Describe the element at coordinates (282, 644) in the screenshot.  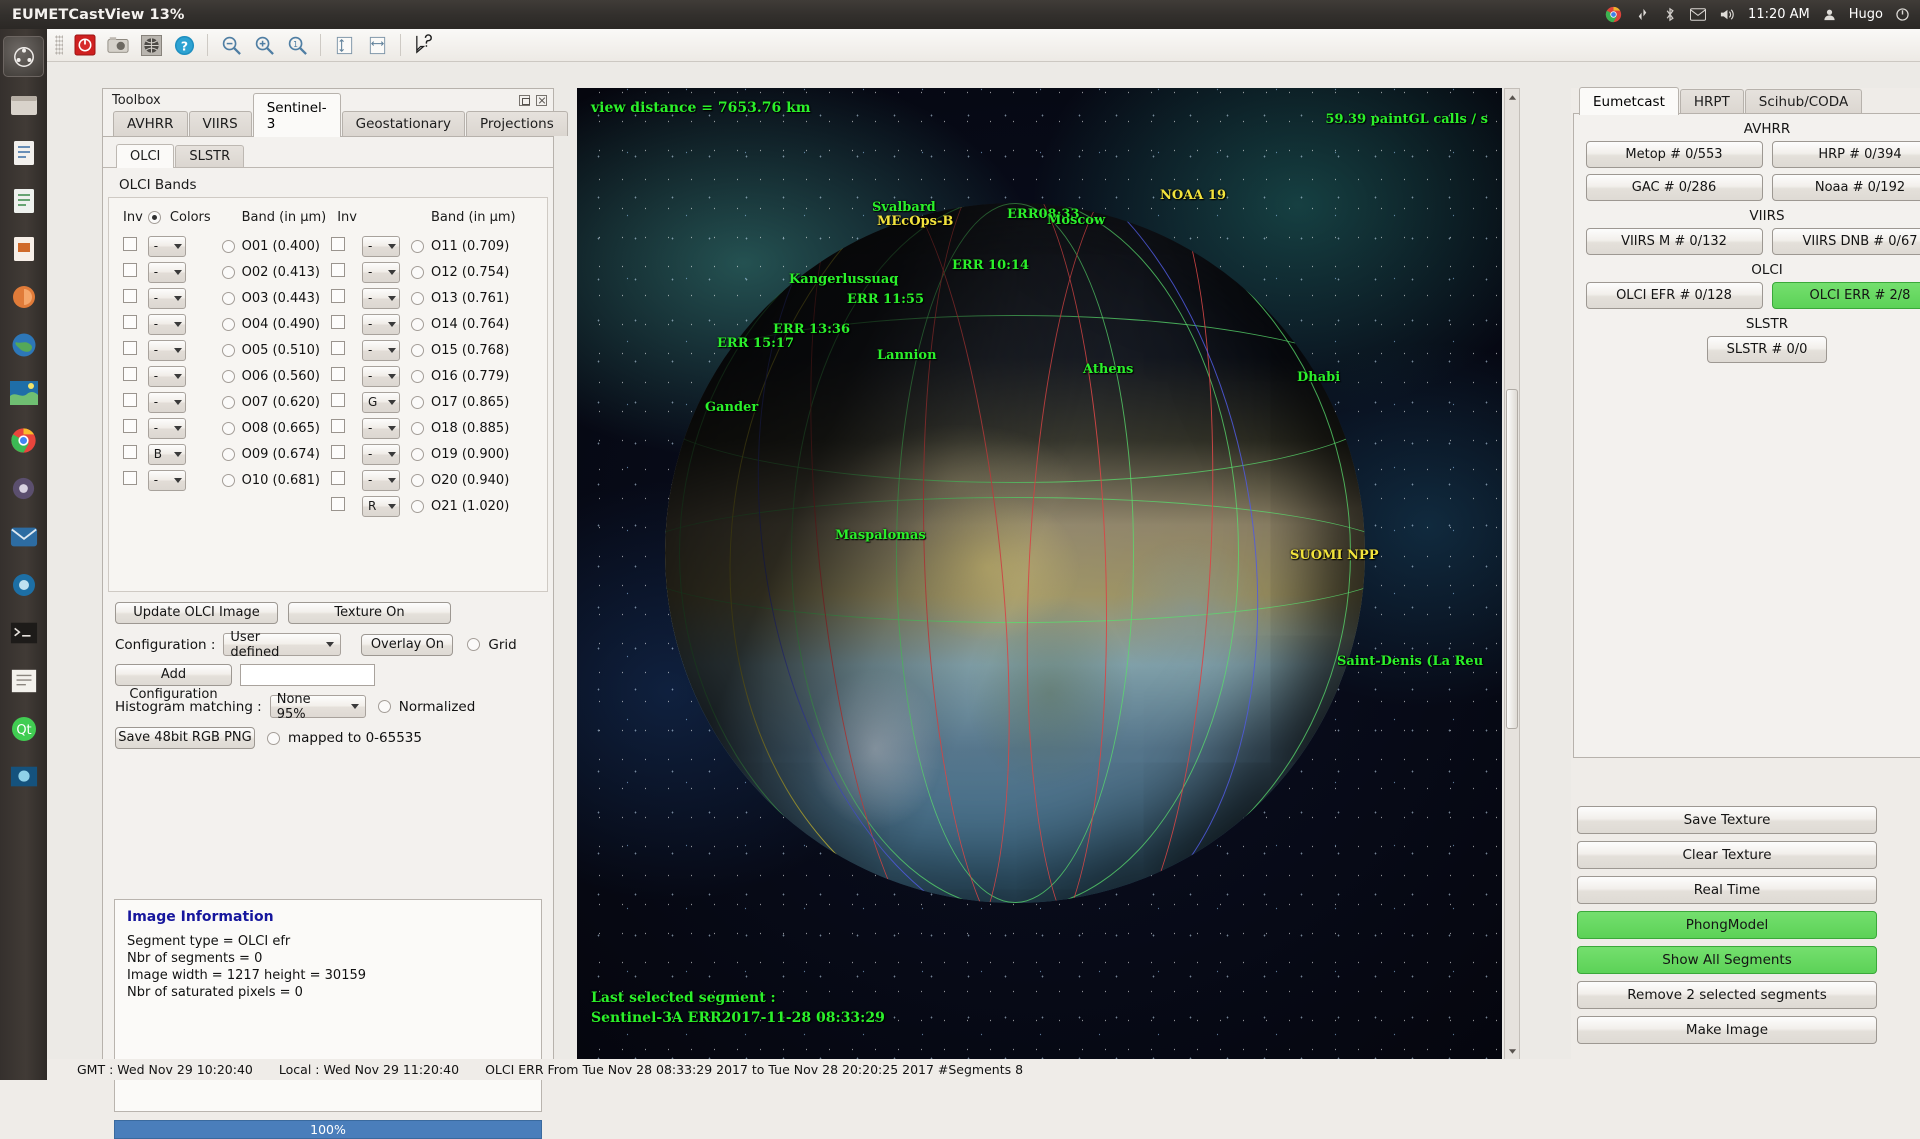
I see `configuration-select: User defined` at that location.